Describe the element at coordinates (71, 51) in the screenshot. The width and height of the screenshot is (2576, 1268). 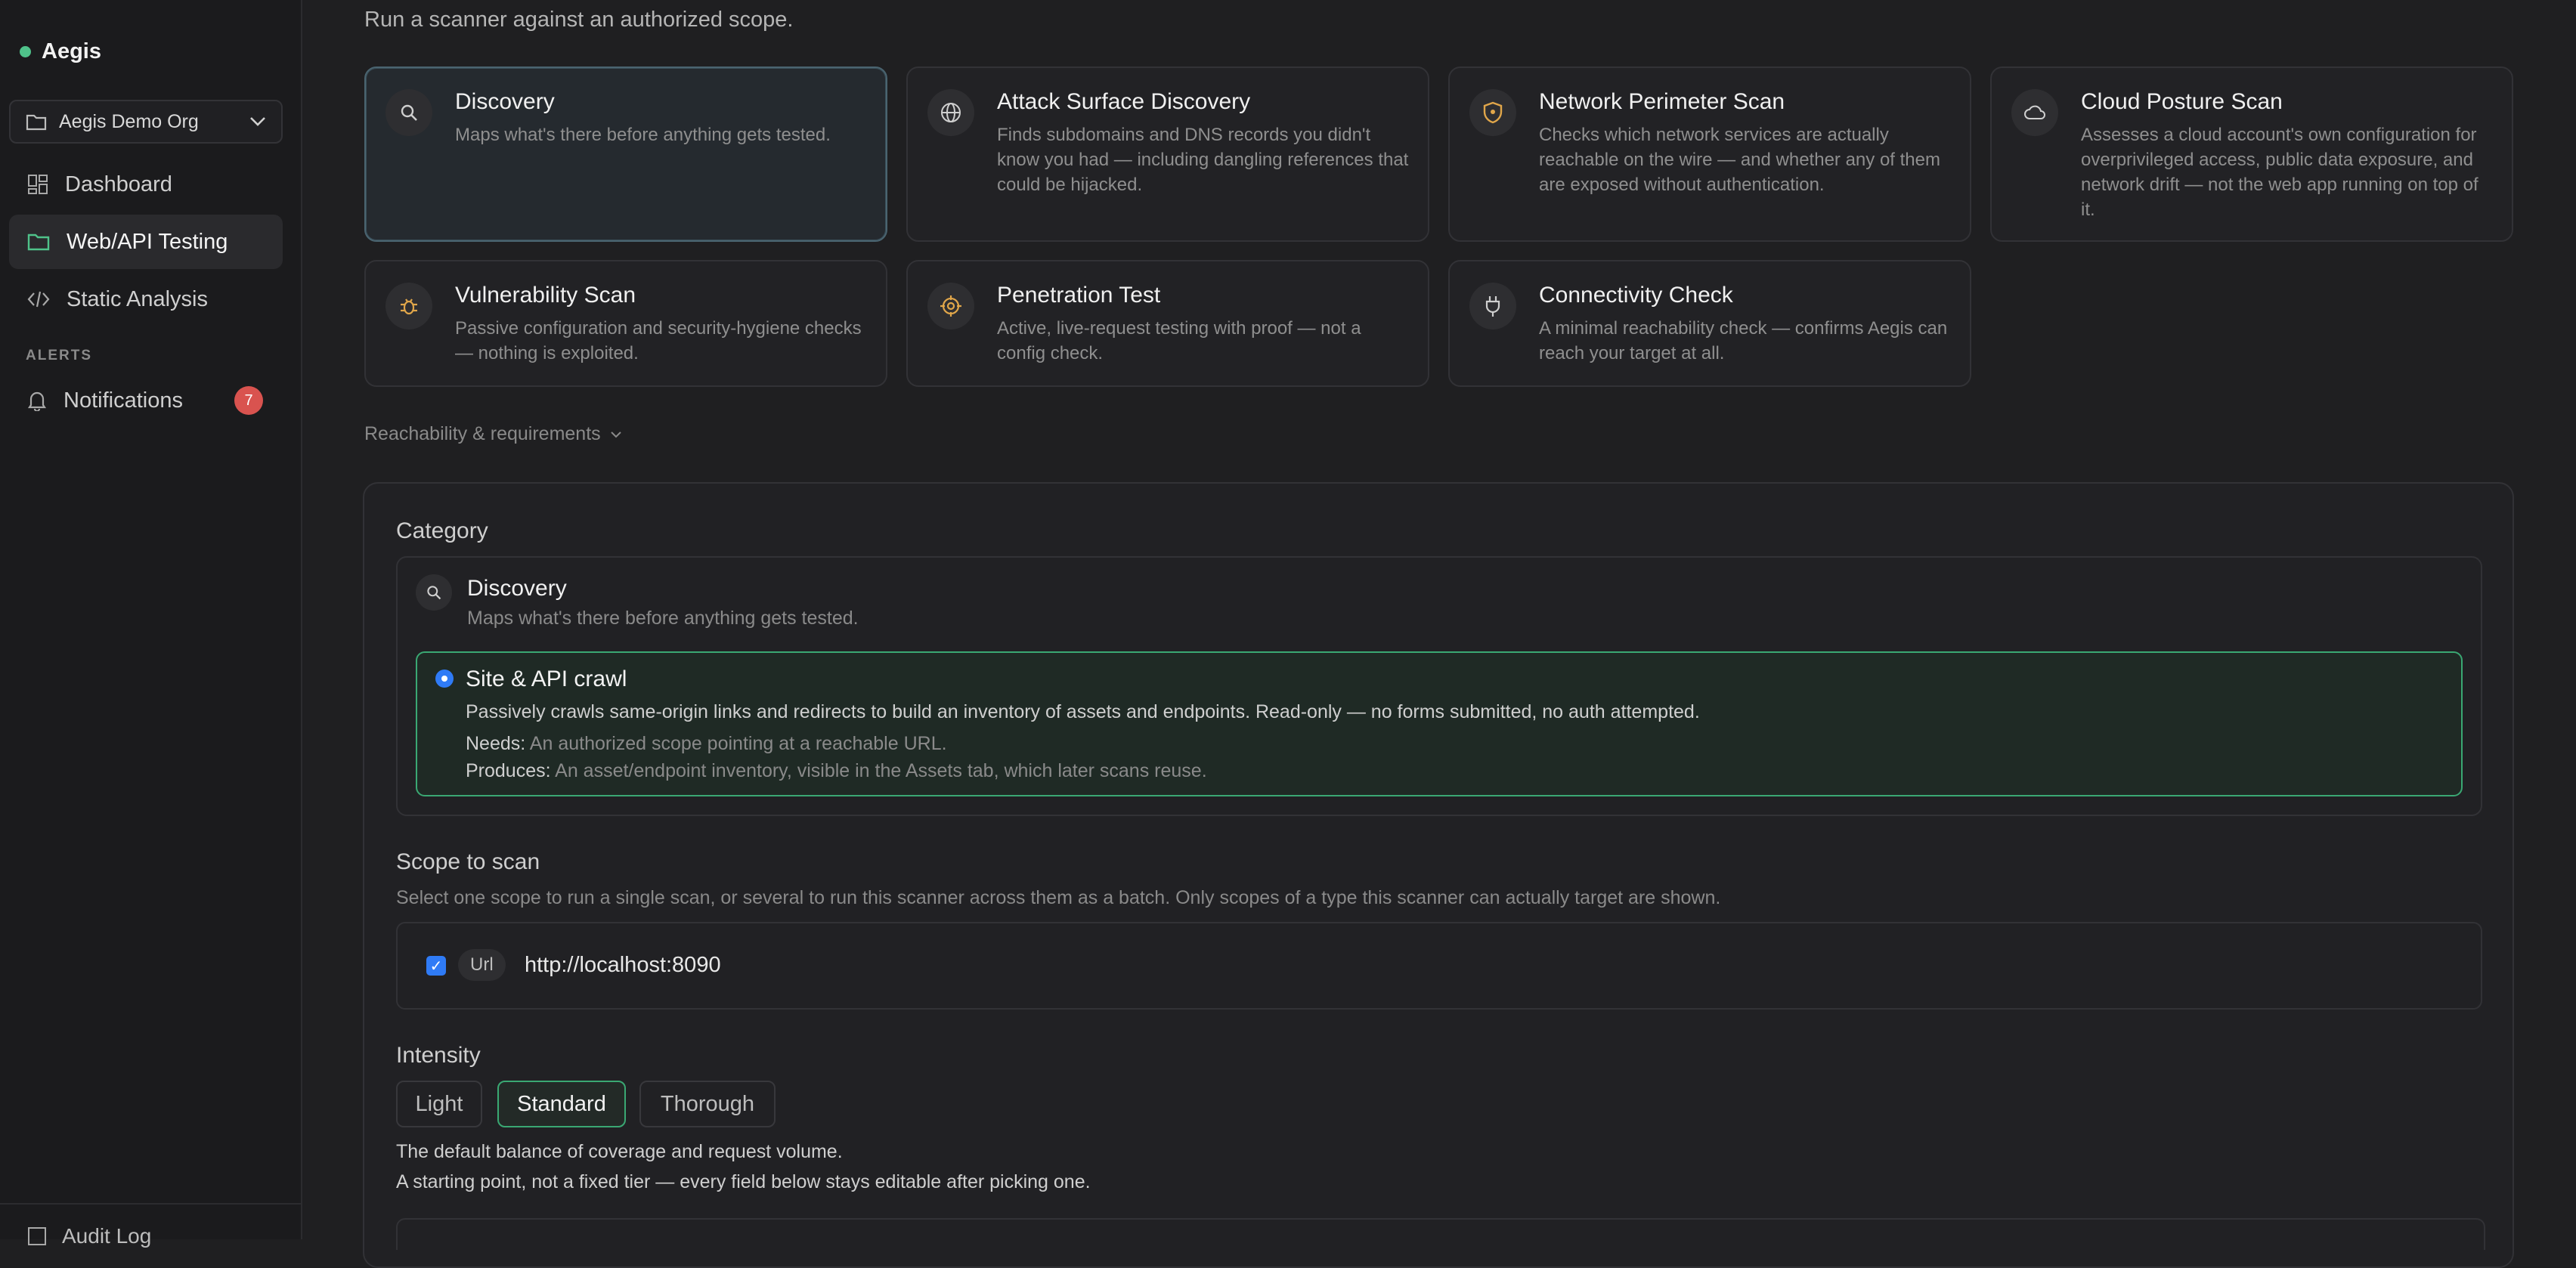
I see `brand-name: Aegis` at that location.